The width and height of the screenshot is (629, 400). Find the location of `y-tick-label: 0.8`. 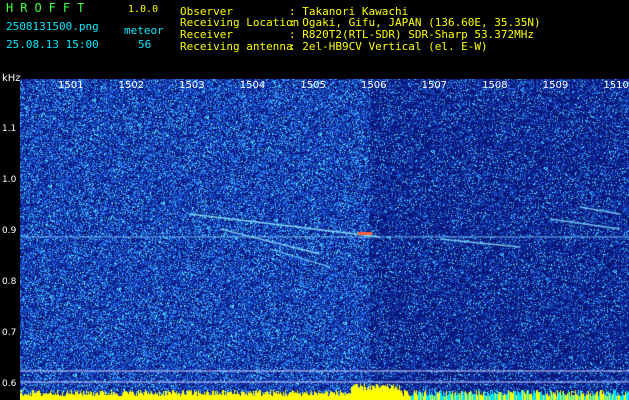

y-tick-label: 0.8 is located at coordinates (9, 281).